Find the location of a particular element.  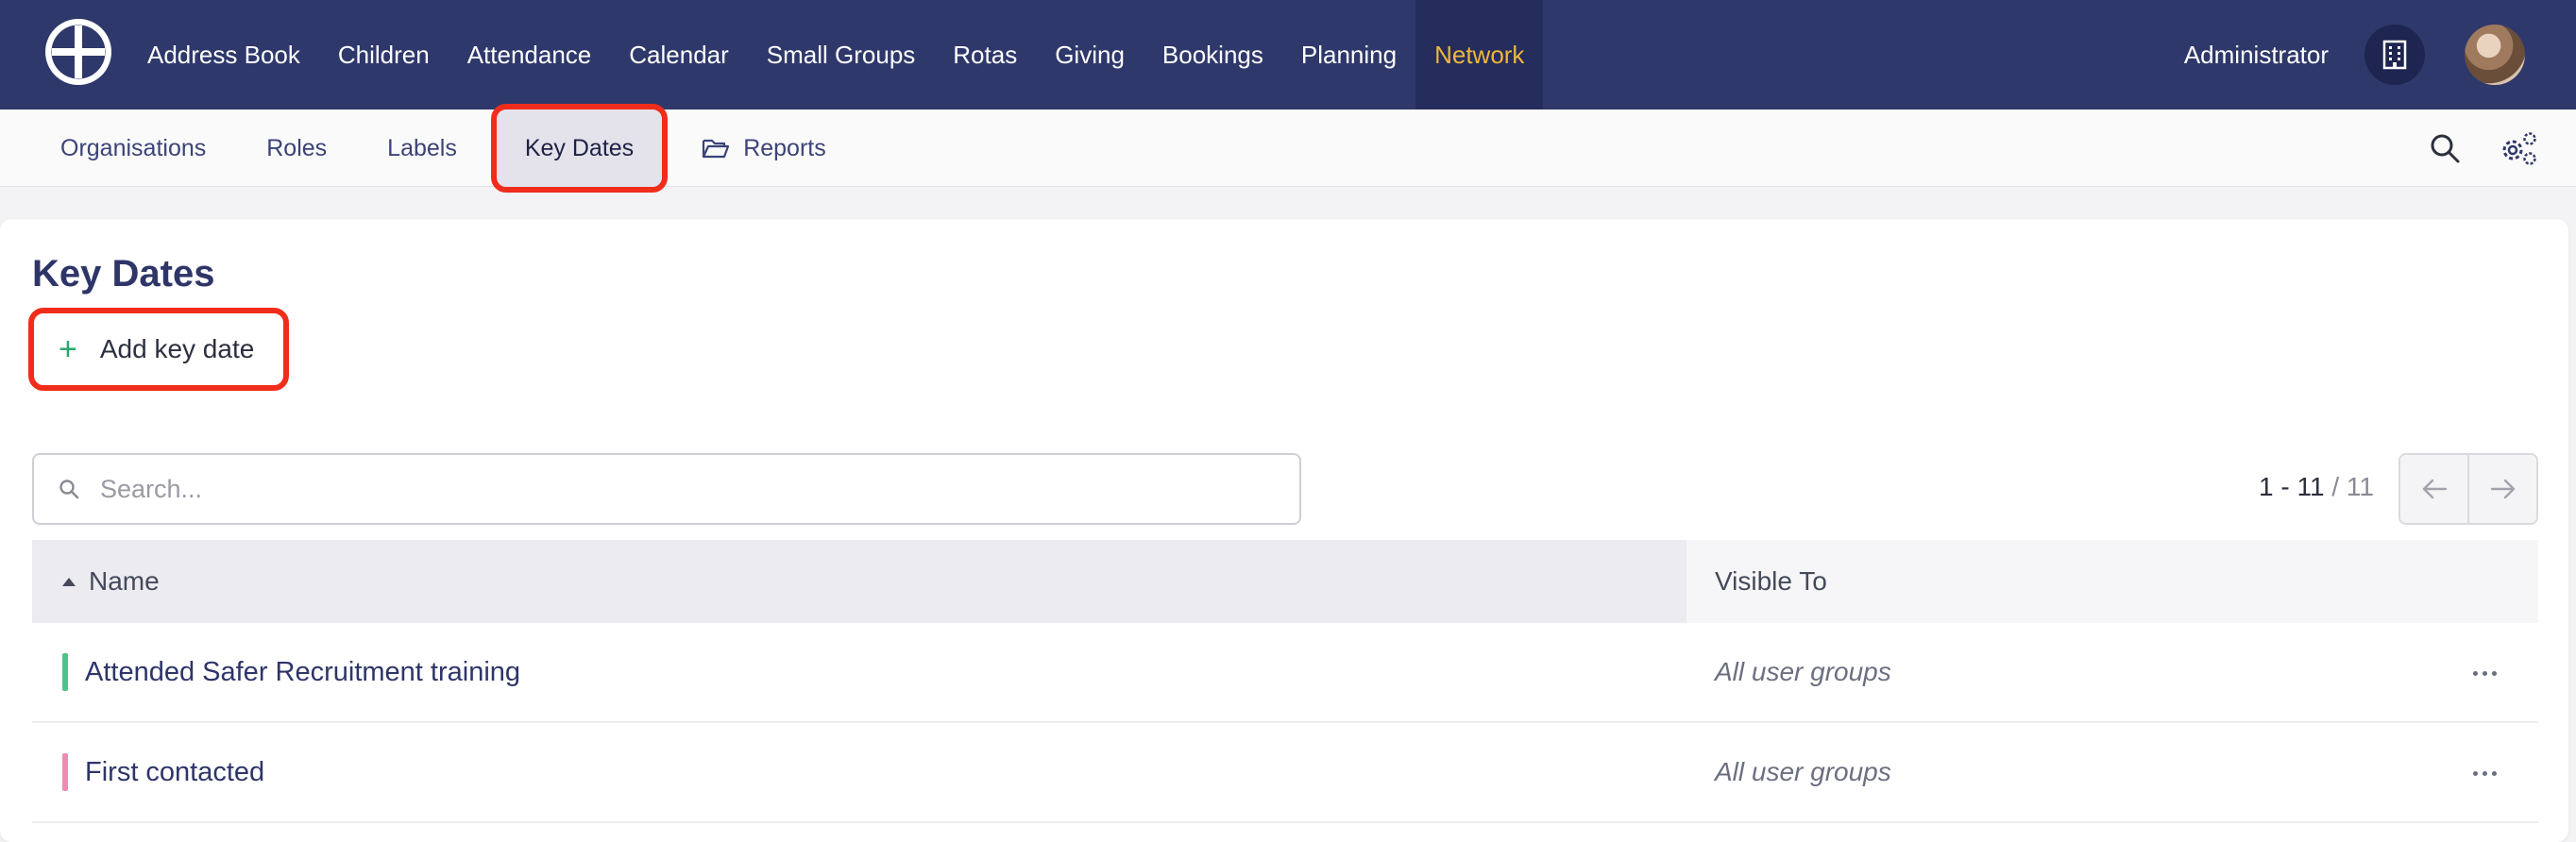

nav-attendance: Attendance is located at coordinates (530, 54).